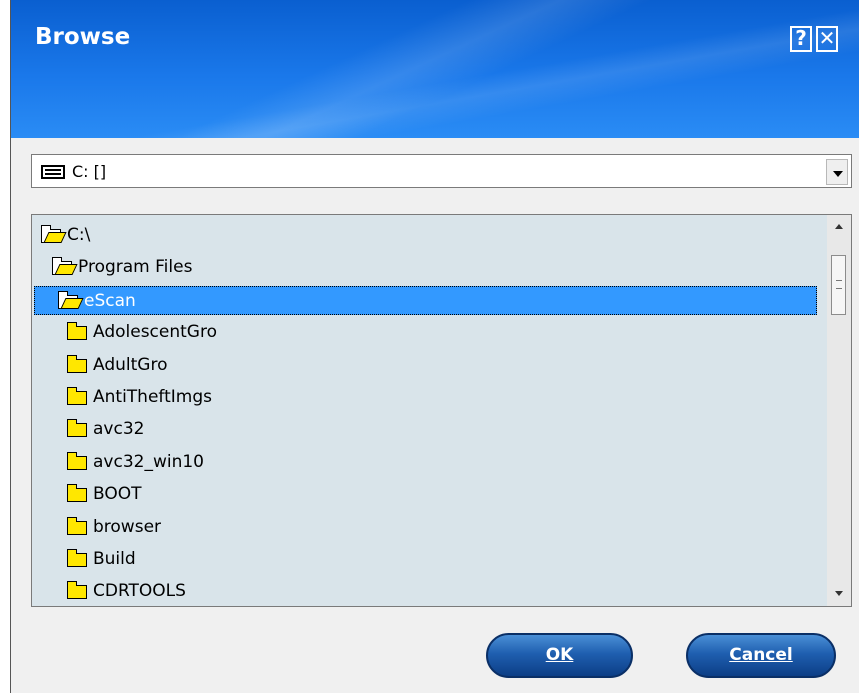 Image resolution: width=859 pixels, height=693 pixels. I want to click on tree-item-label: AdultGro, so click(130, 364).